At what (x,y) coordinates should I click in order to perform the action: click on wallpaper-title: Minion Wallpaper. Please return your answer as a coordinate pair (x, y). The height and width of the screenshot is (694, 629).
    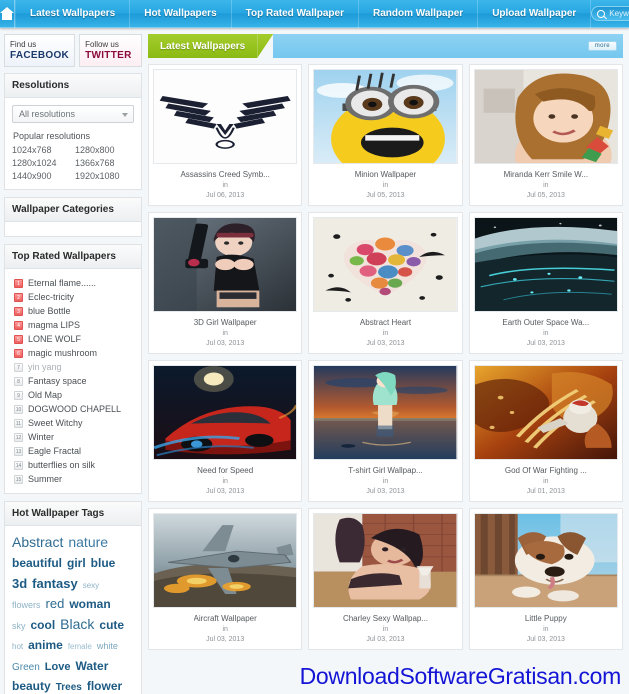
    Looking at the image, I should click on (386, 174).